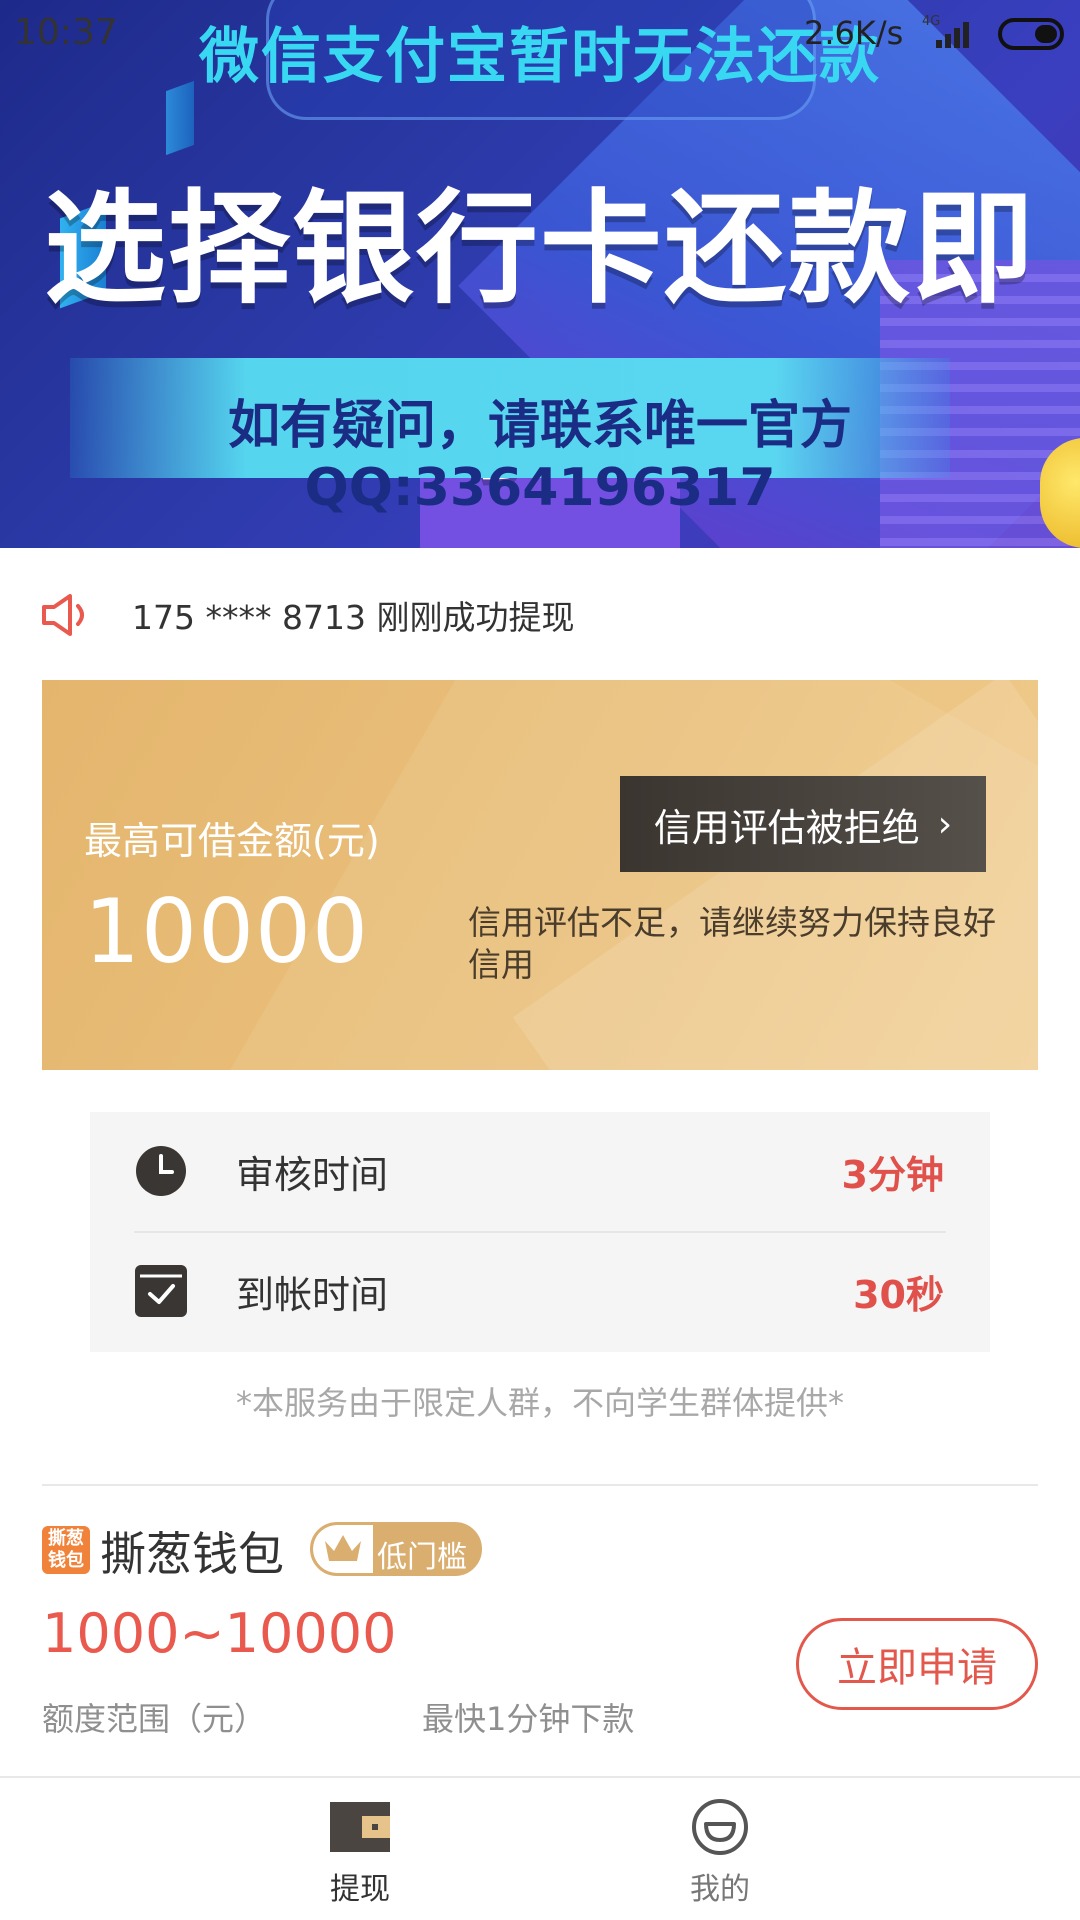  Describe the element at coordinates (540, 33) in the screenshot. I see `status-bar: 10:37 2.6K/s 4G` at that location.